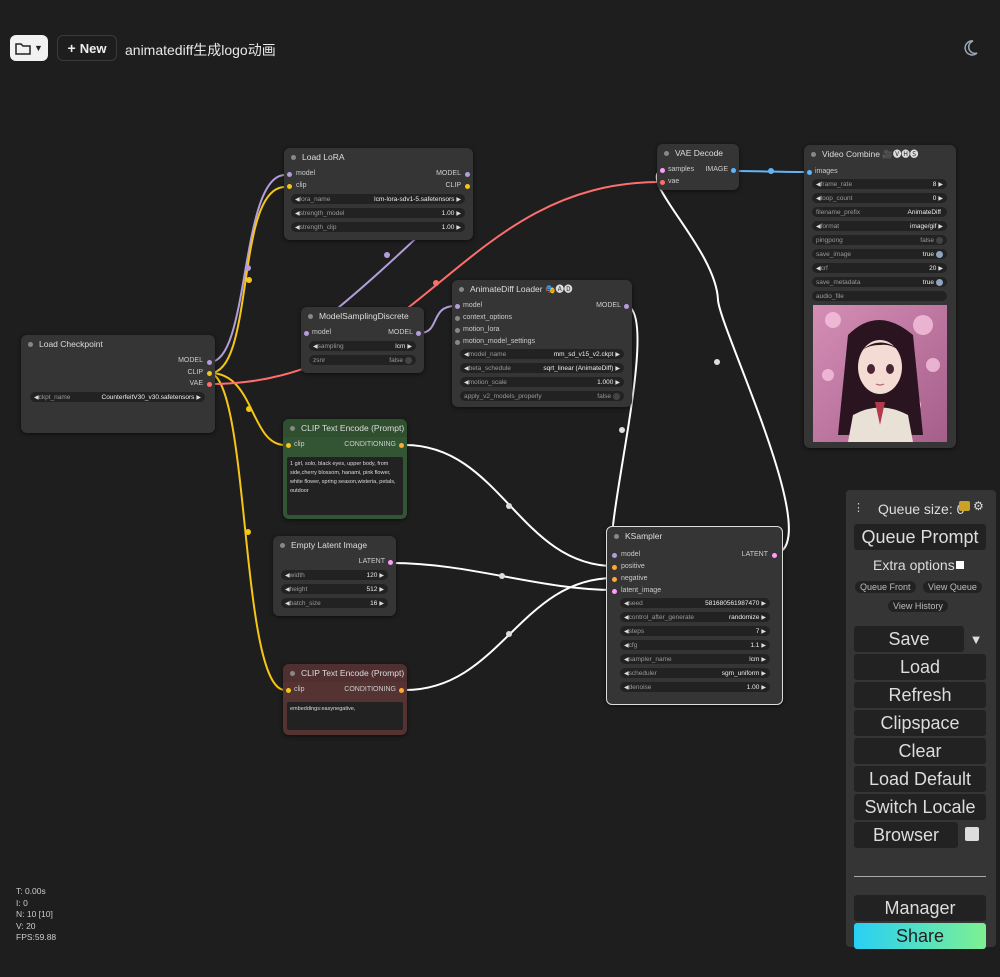 The height and width of the screenshot is (977, 1000). I want to click on widget-motion-scale: ◀ motion_scale 1.000 ▶, so click(542, 382).